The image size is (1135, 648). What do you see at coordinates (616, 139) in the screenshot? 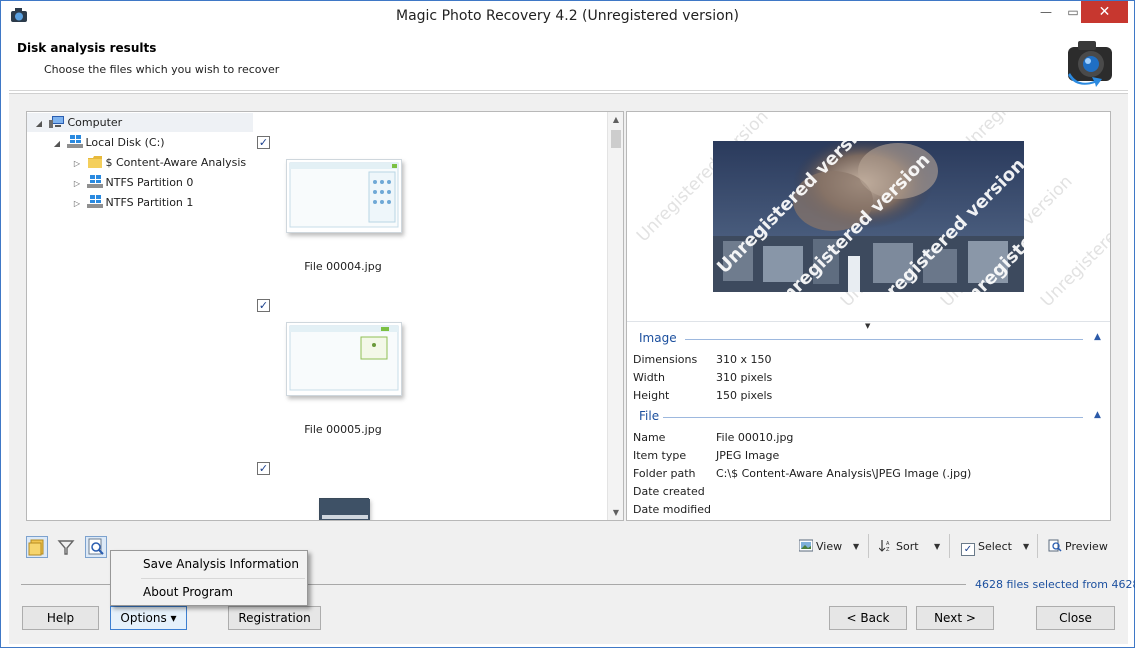
I see `scrollbar-thumb` at bounding box center [616, 139].